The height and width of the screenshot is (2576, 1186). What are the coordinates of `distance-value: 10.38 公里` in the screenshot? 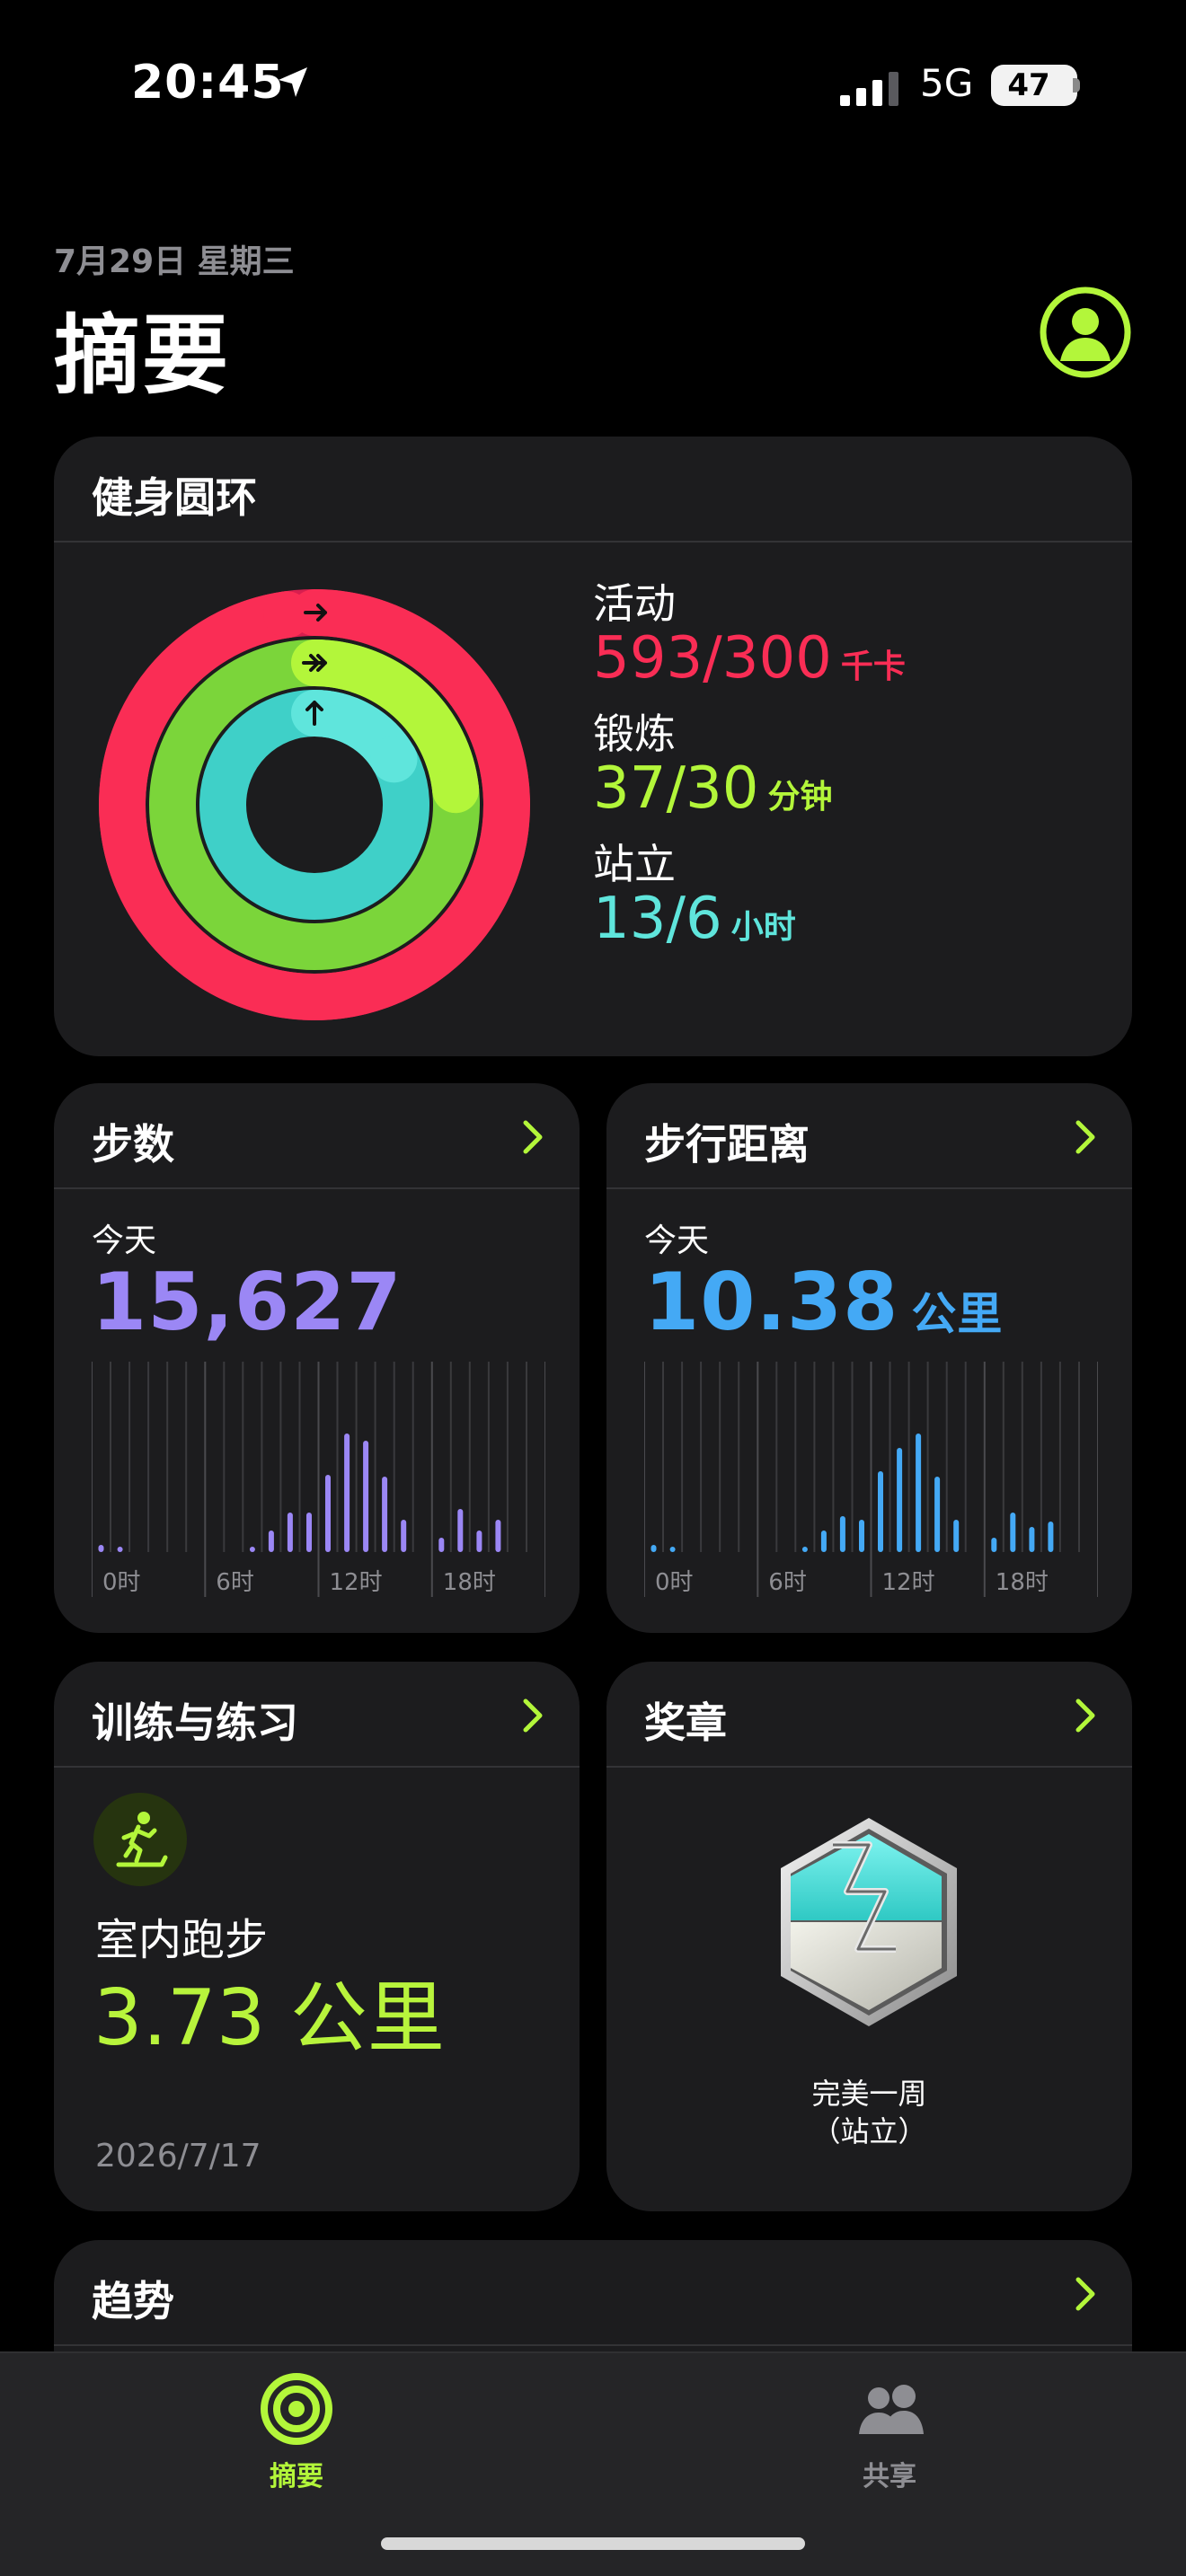 It's located at (823, 1302).